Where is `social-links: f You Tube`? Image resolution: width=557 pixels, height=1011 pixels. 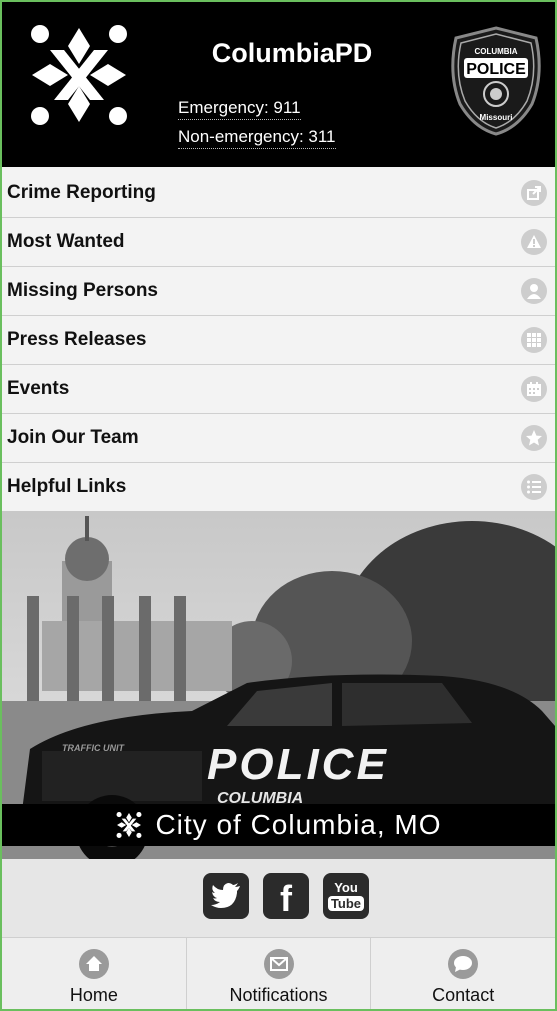 social-links: f You Tube is located at coordinates (278, 898).